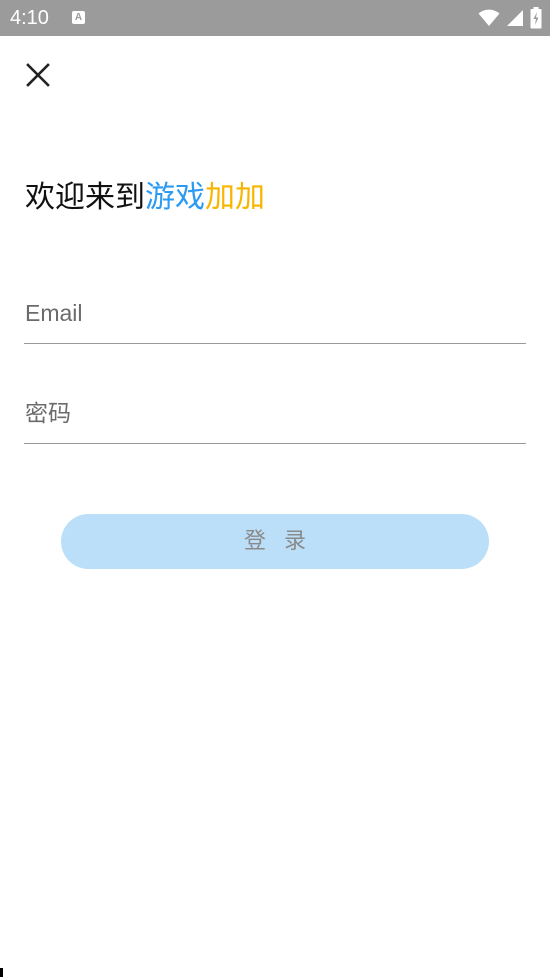 This screenshot has height=977, width=550. What do you see at coordinates (1, 972) in the screenshot?
I see `edge-marker` at bounding box center [1, 972].